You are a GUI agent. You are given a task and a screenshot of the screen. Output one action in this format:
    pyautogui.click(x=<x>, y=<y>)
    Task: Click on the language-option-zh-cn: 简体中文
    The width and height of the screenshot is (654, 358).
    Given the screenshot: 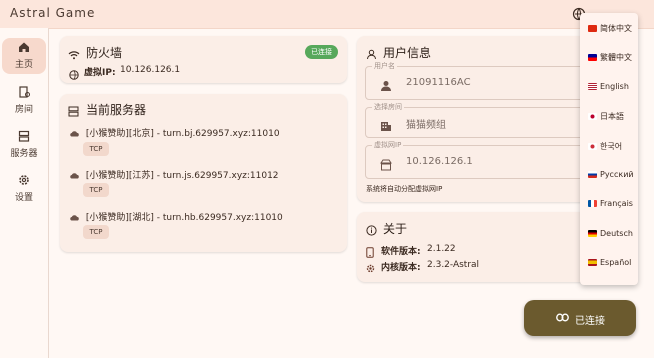 What is the action you would take?
    pyautogui.click(x=610, y=28)
    